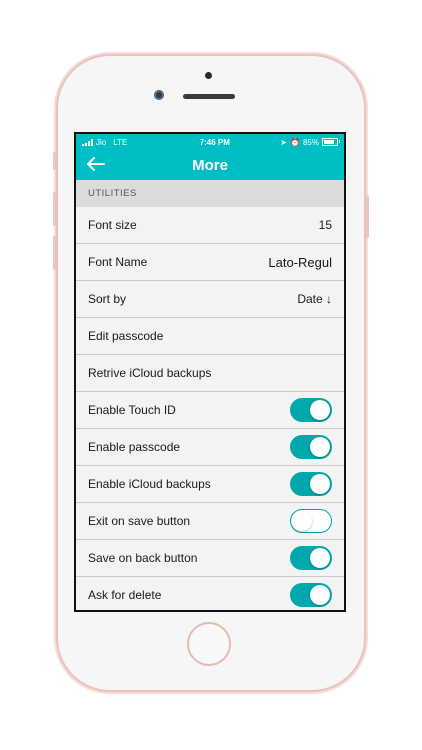  I want to click on ask-for-delete-toggle, so click(311, 595).